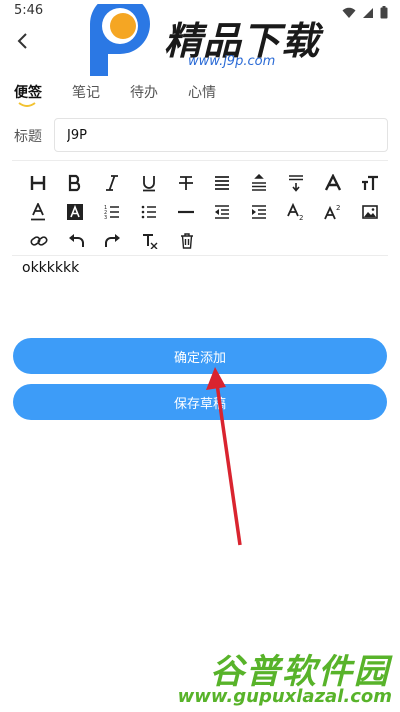  Describe the element at coordinates (75, 212) in the screenshot. I see `background-color-icon` at that location.